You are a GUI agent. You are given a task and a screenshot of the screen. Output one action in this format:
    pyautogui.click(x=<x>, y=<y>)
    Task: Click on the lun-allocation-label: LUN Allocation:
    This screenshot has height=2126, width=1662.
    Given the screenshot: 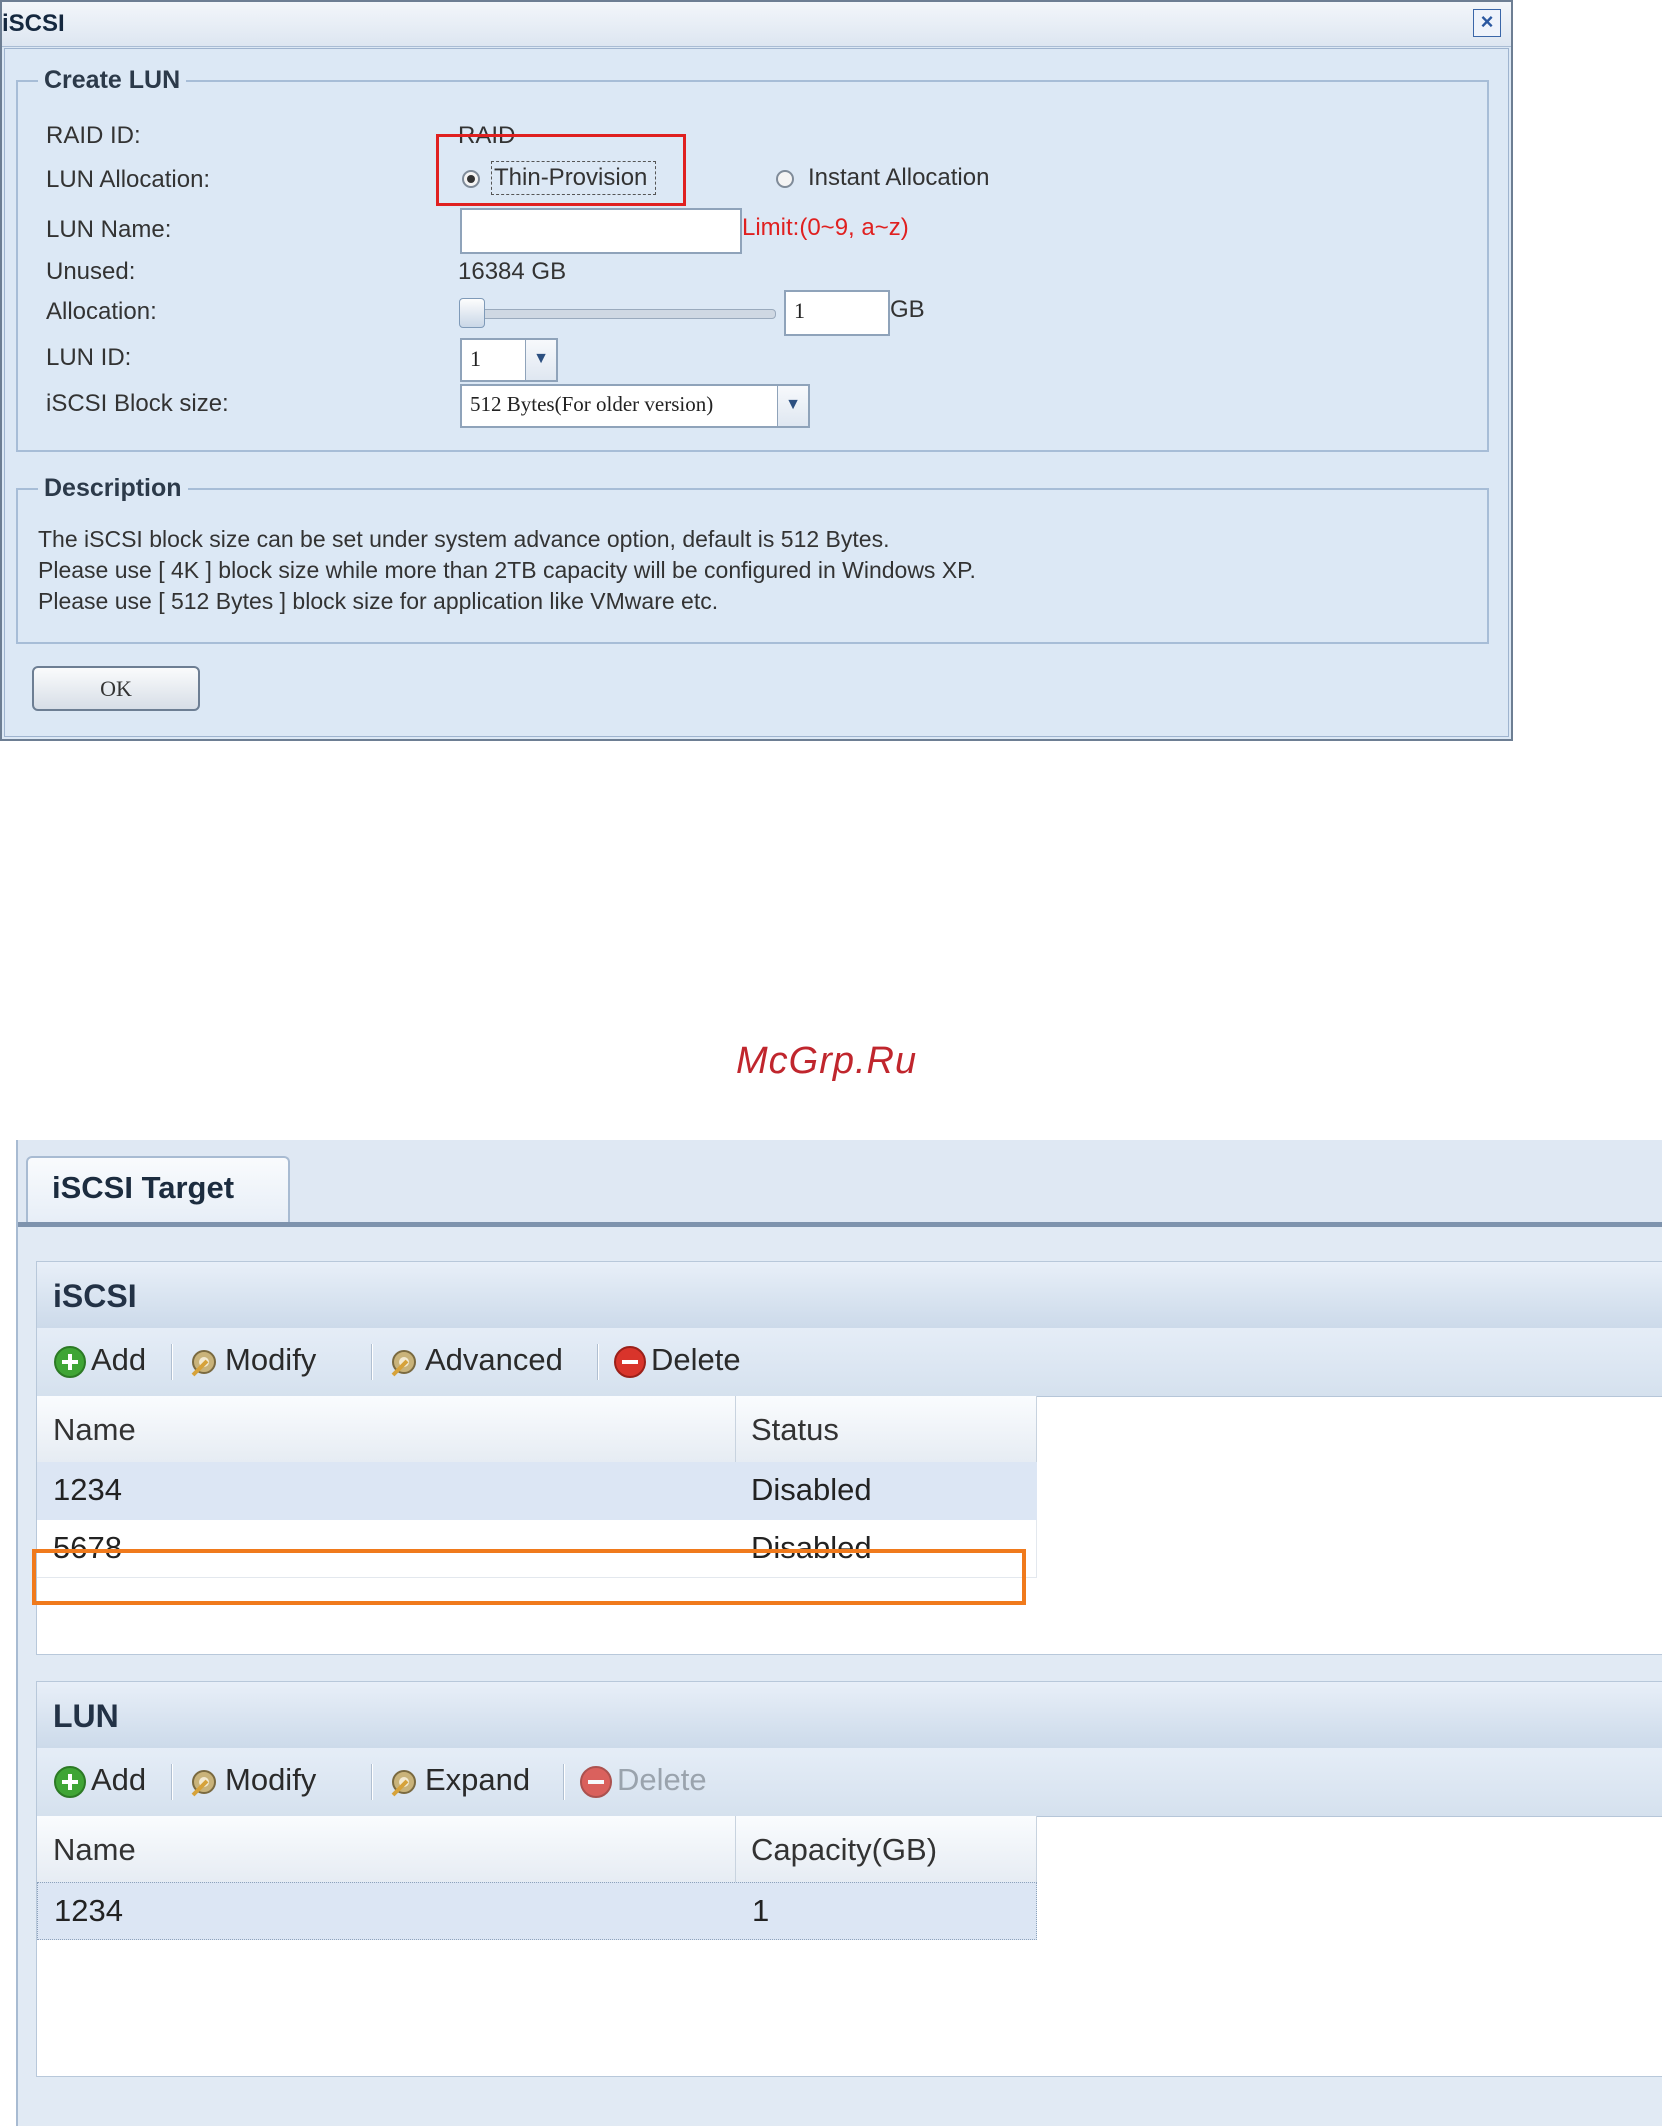 What is the action you would take?
    pyautogui.click(x=128, y=179)
    